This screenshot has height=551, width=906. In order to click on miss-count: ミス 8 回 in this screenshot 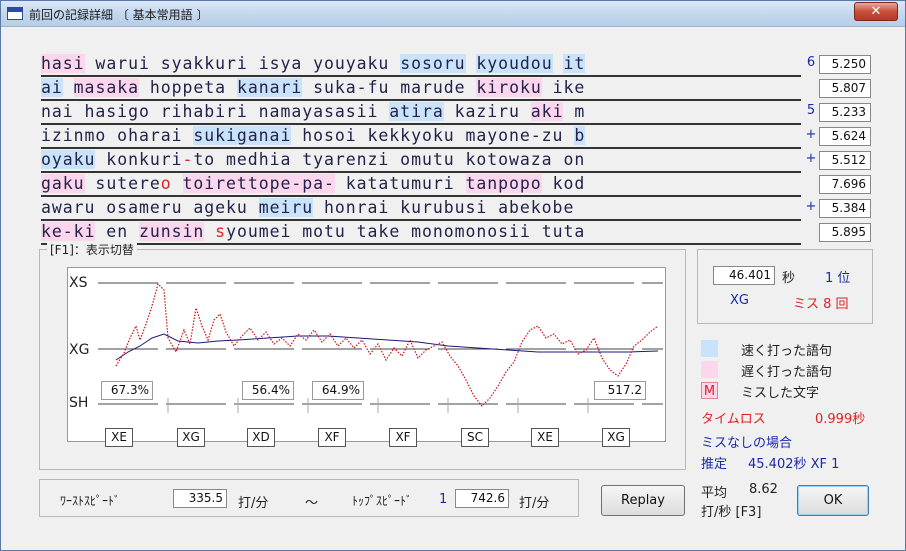, I will do `click(821, 304)`.